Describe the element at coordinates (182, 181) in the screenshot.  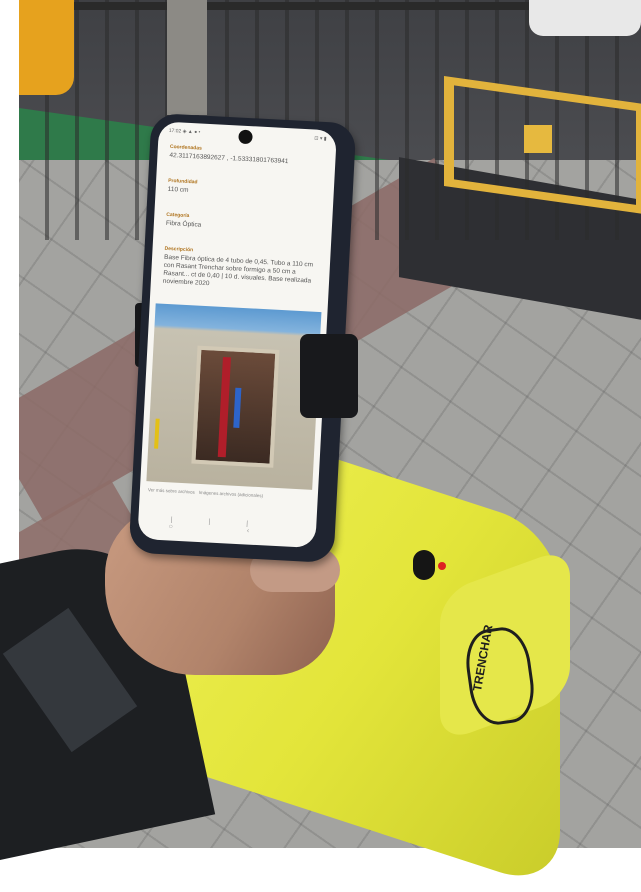
I see `field-label-depth: Profundidad` at that location.